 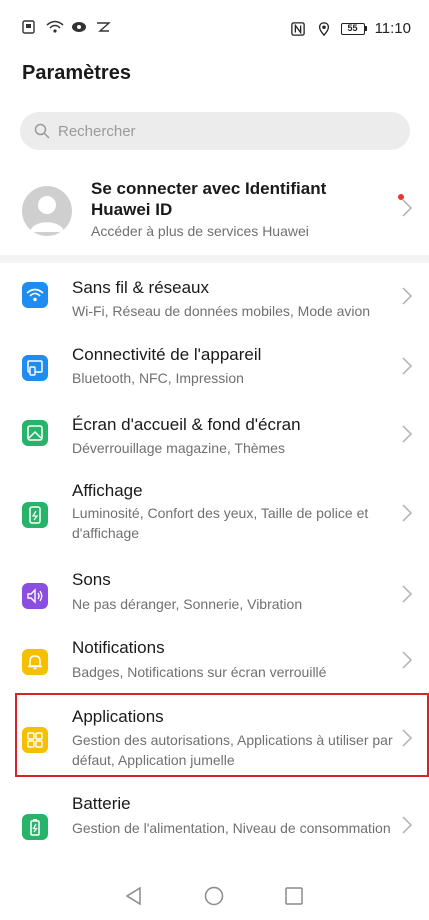 I want to click on battery-tip, so click(x=365, y=28).